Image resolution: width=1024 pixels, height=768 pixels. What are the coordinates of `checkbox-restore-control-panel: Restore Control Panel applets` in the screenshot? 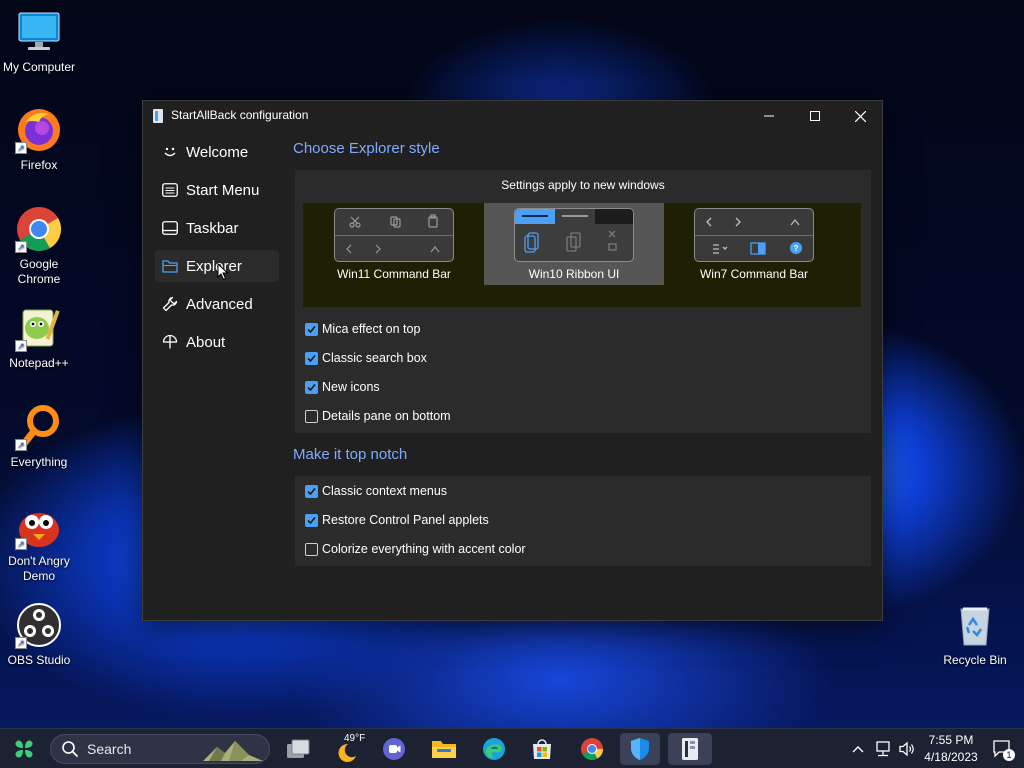 It's located at (397, 520).